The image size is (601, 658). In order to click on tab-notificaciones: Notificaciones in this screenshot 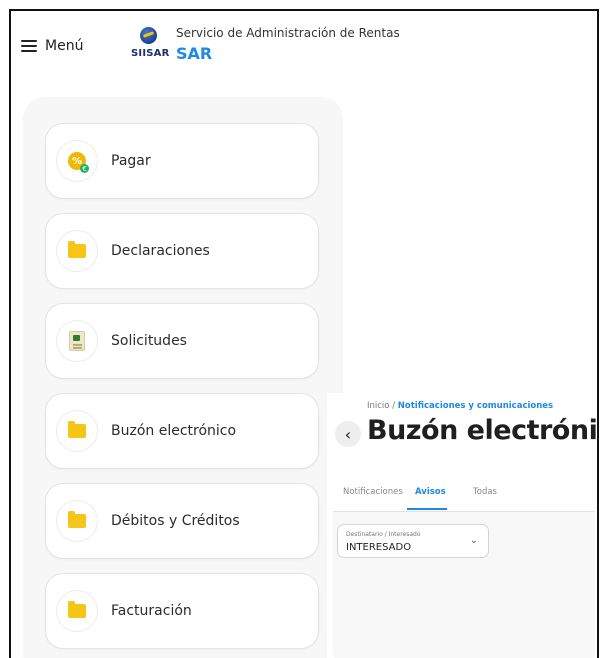, I will do `click(373, 492)`.